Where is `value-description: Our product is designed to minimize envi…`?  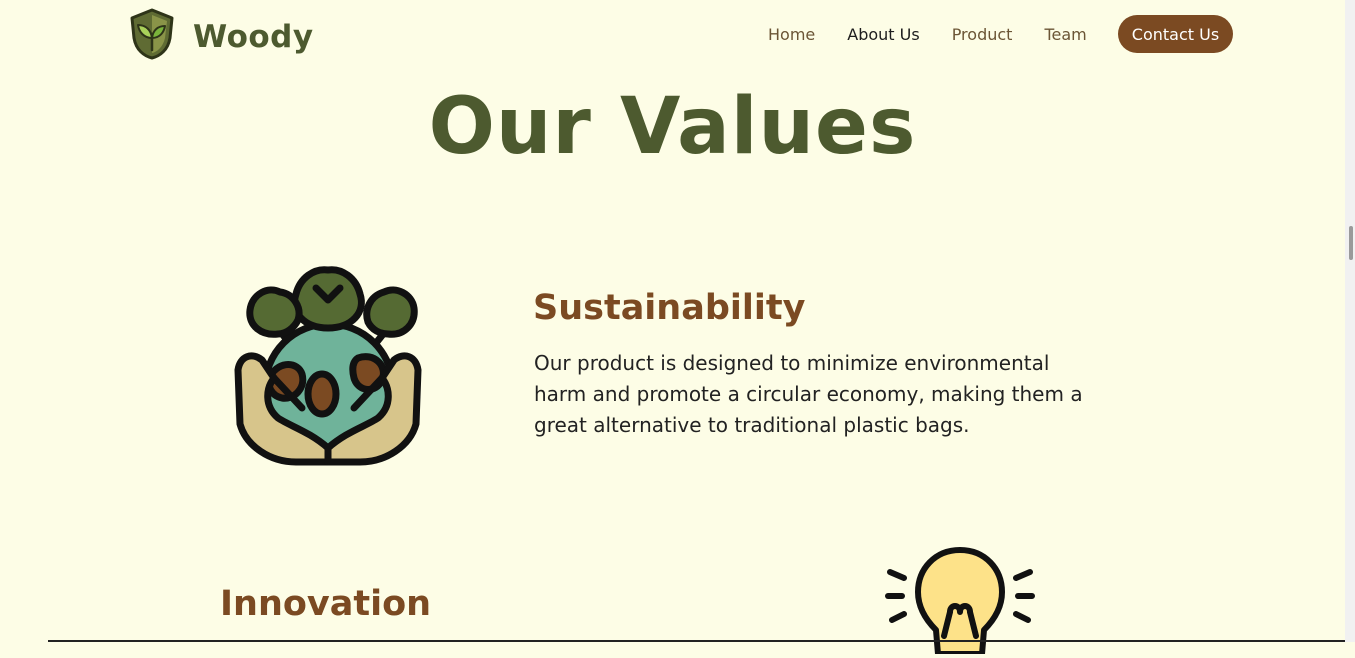
value-description: Our product is designed to minimize envi… is located at coordinates (808, 394).